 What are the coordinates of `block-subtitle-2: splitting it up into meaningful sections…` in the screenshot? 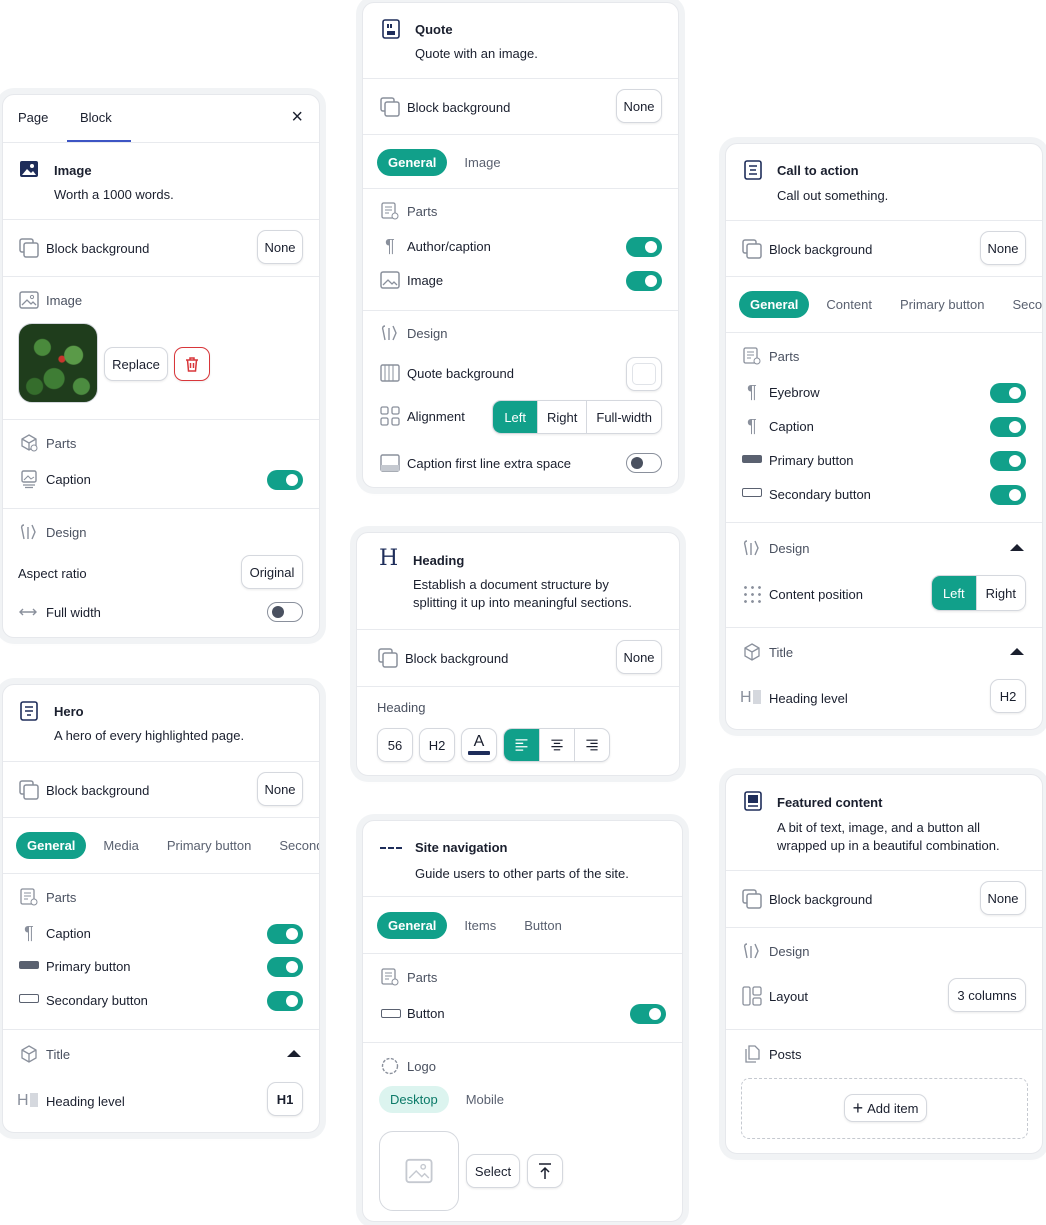 It's located at (522, 602).